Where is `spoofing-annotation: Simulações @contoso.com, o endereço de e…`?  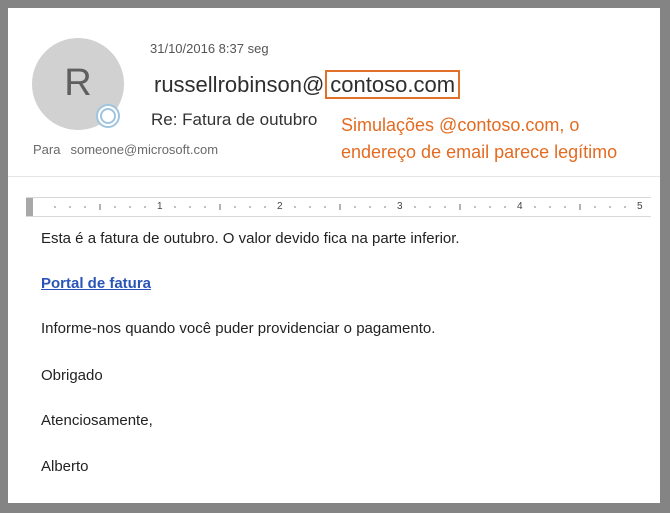
spoofing-annotation: Simulações @contoso.com, o endereço de e… is located at coordinates (479, 139).